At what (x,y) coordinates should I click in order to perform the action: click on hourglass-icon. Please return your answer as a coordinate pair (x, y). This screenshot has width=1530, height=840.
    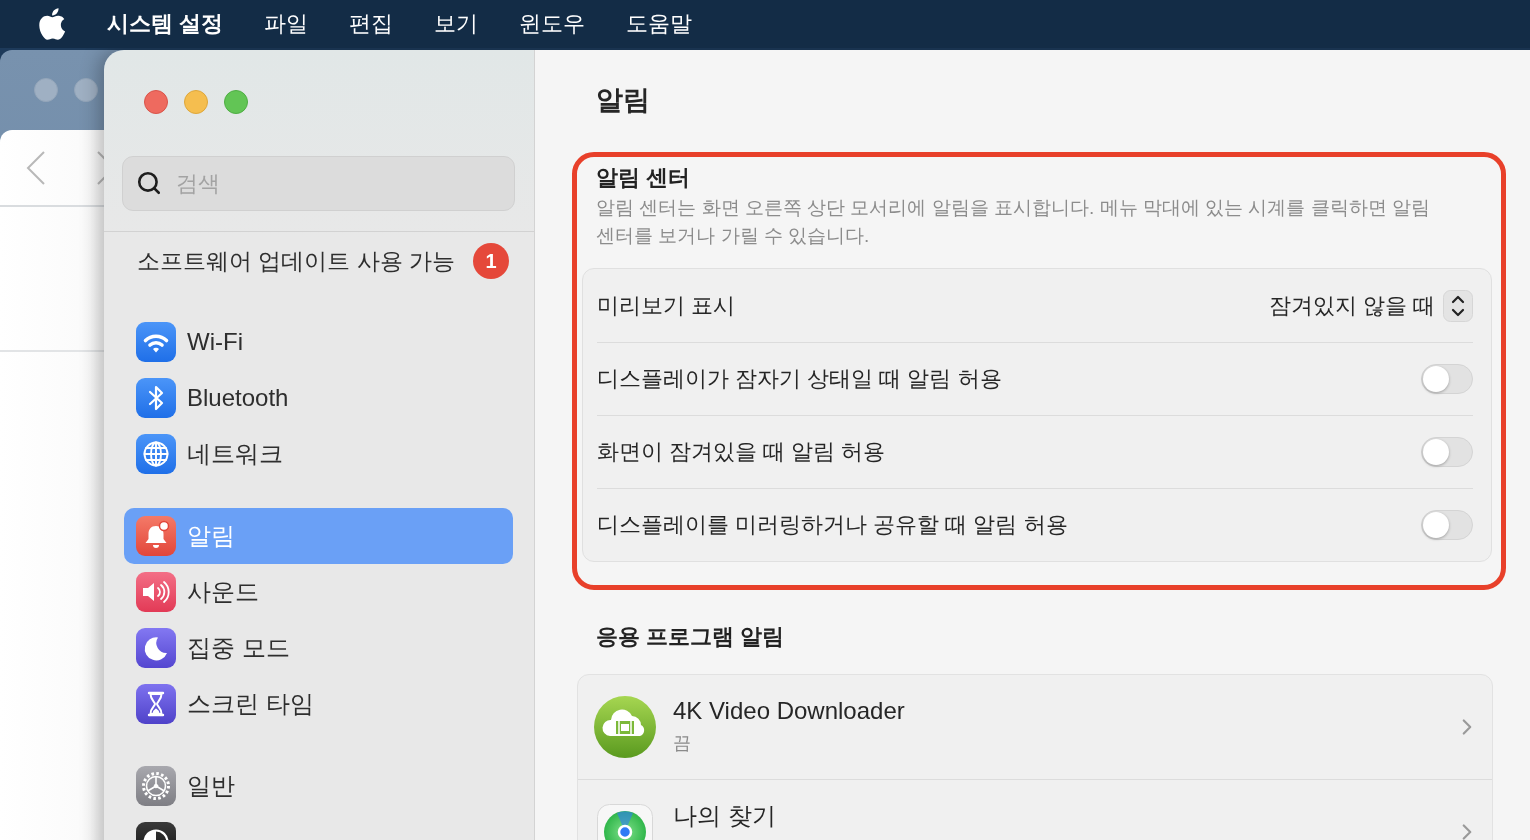
    Looking at the image, I should click on (156, 704).